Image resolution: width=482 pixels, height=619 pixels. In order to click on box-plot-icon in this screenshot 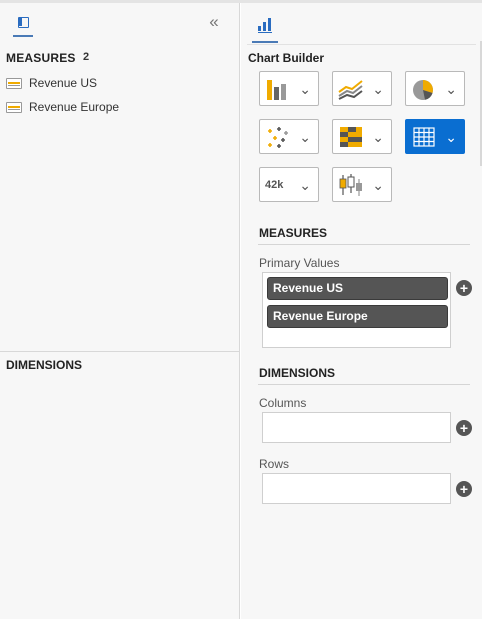, I will do `click(350, 185)`.